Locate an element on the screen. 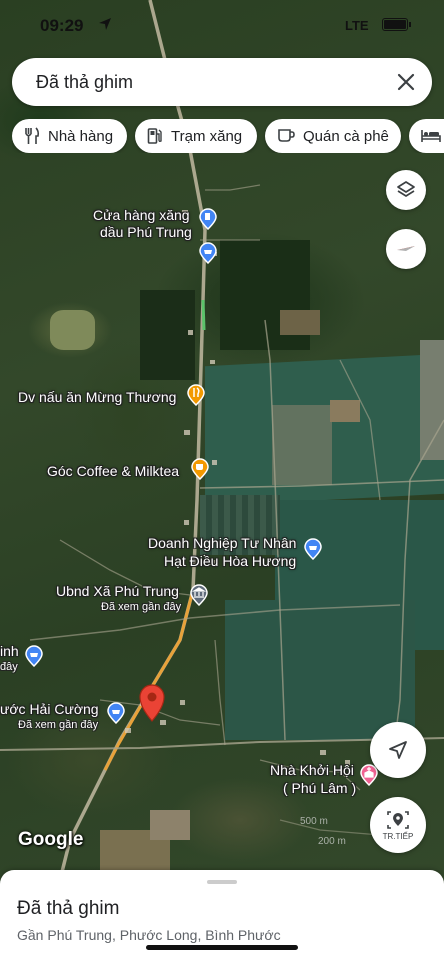 The width and height of the screenshot is (444, 960). status-time: 09:29 is located at coordinates (62, 25).